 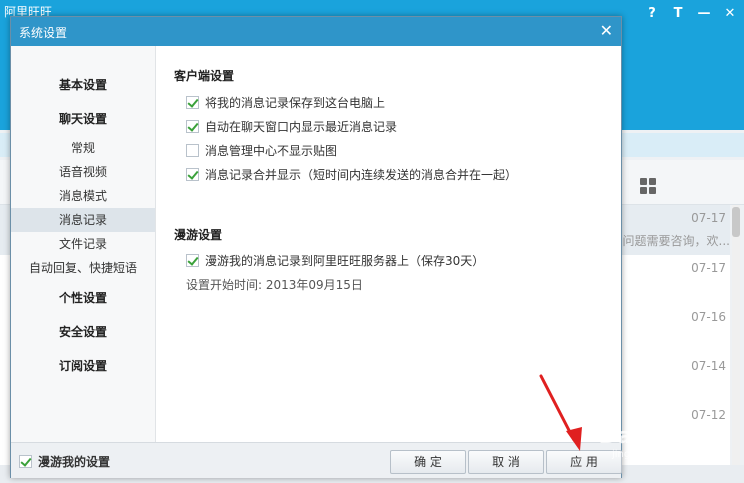 I want to click on close-icon: ✕, so click(x=730, y=14).